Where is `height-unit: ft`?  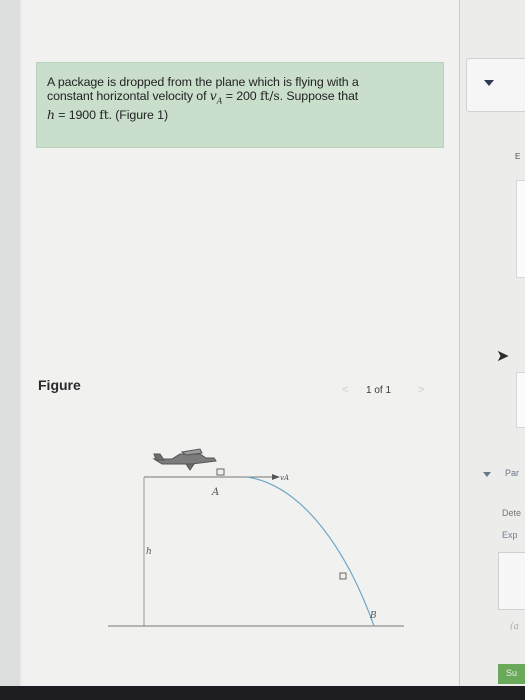 height-unit: ft is located at coordinates (104, 115).